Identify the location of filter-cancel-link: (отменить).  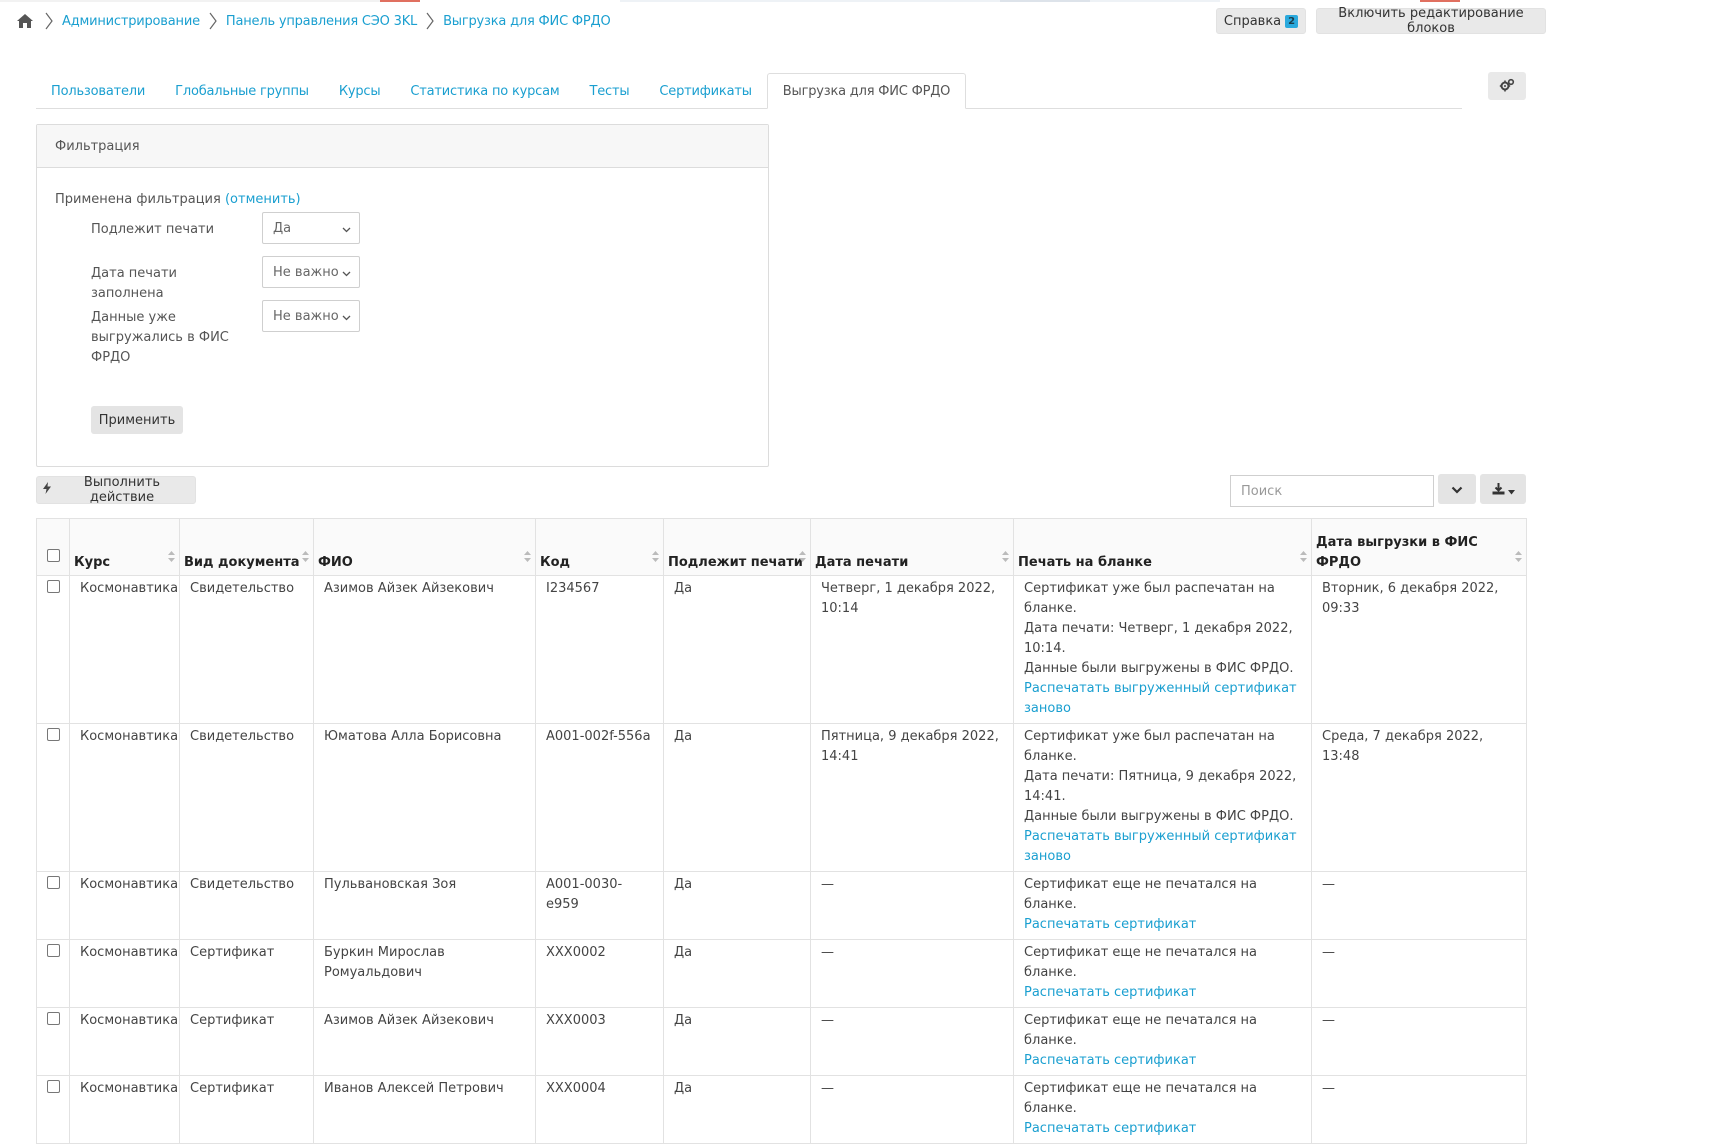
(263, 199).